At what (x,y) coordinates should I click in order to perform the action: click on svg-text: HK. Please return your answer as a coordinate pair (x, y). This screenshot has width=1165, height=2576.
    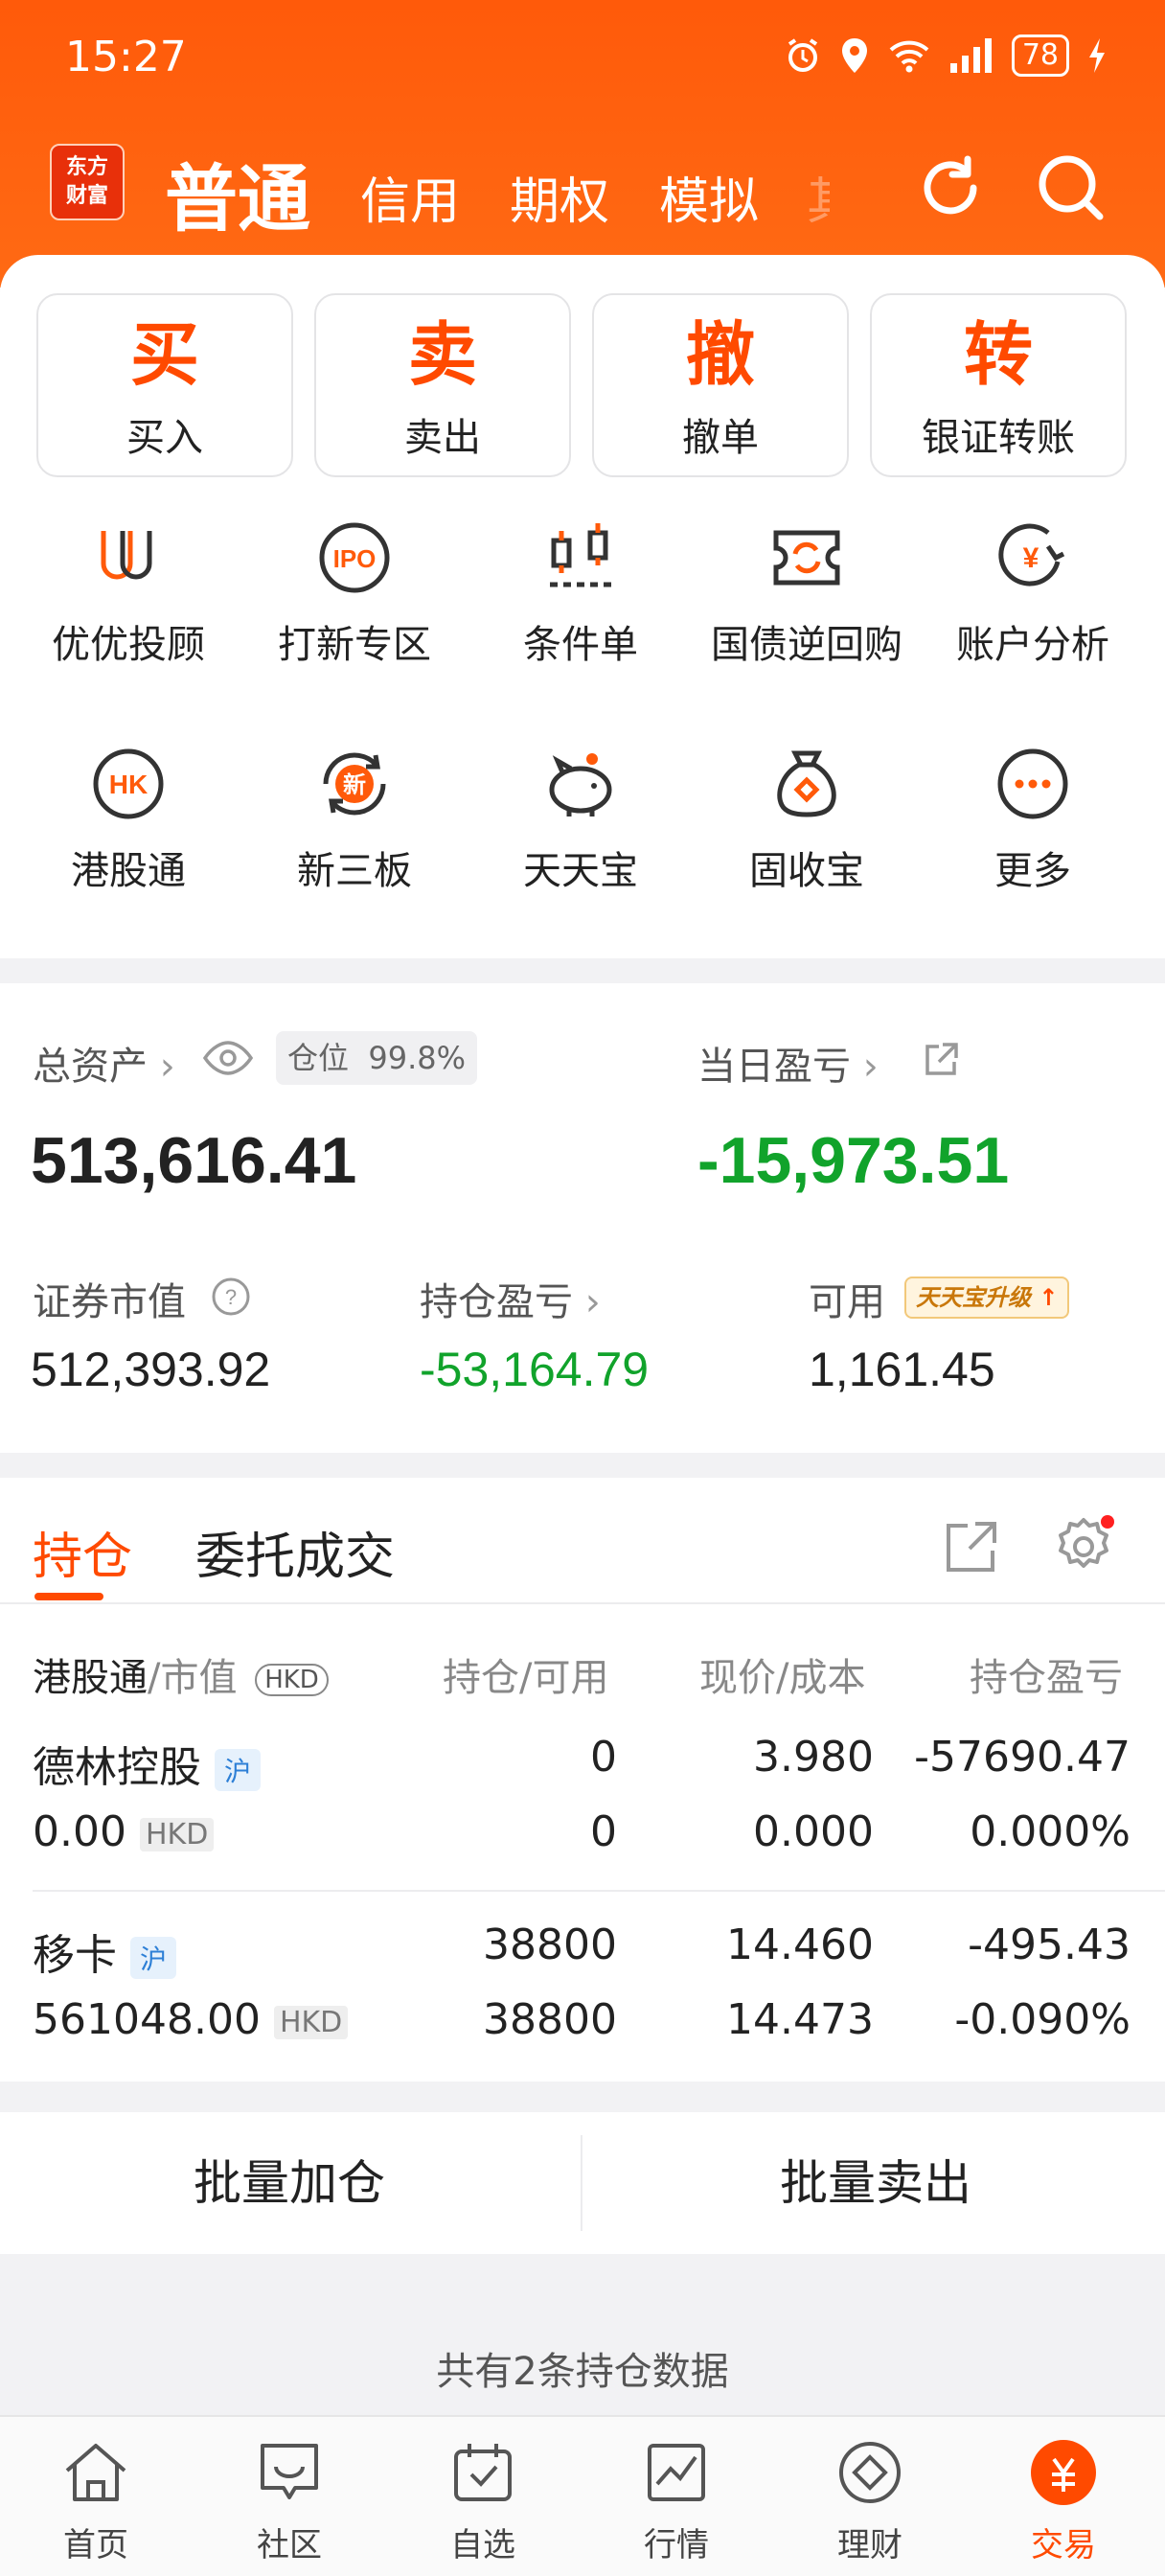
    Looking at the image, I should click on (129, 784).